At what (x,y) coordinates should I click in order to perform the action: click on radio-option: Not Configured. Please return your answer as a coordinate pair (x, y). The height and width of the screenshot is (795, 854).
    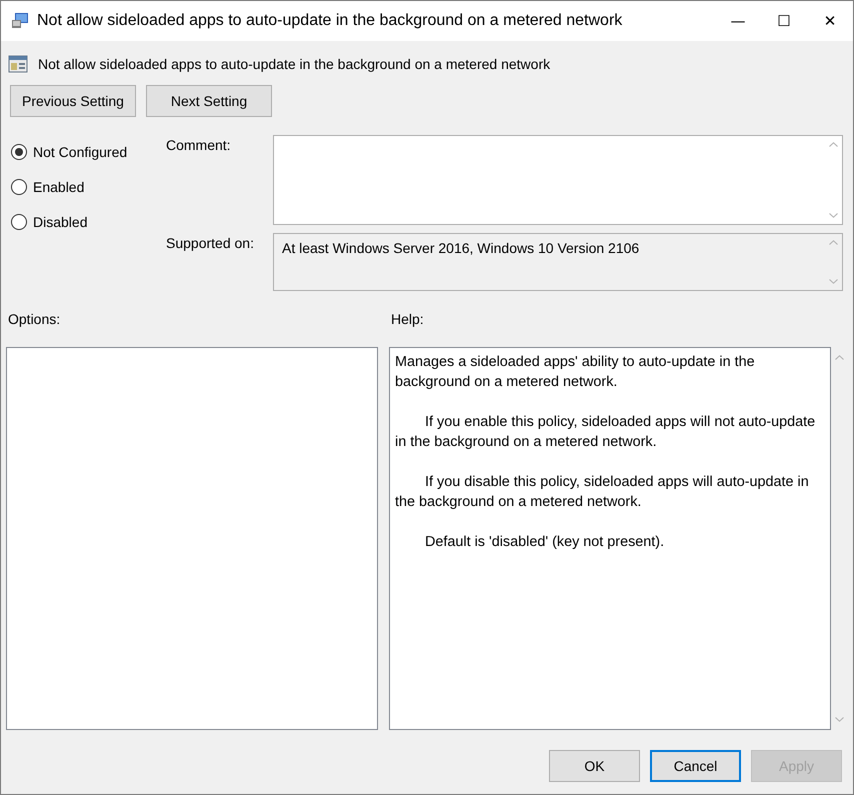
    Looking at the image, I should click on (88, 152).